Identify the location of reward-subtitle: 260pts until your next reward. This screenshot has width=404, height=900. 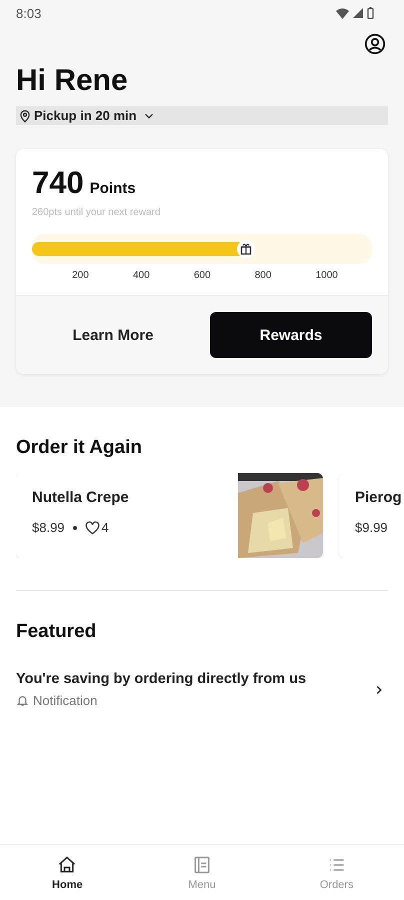
(97, 212).